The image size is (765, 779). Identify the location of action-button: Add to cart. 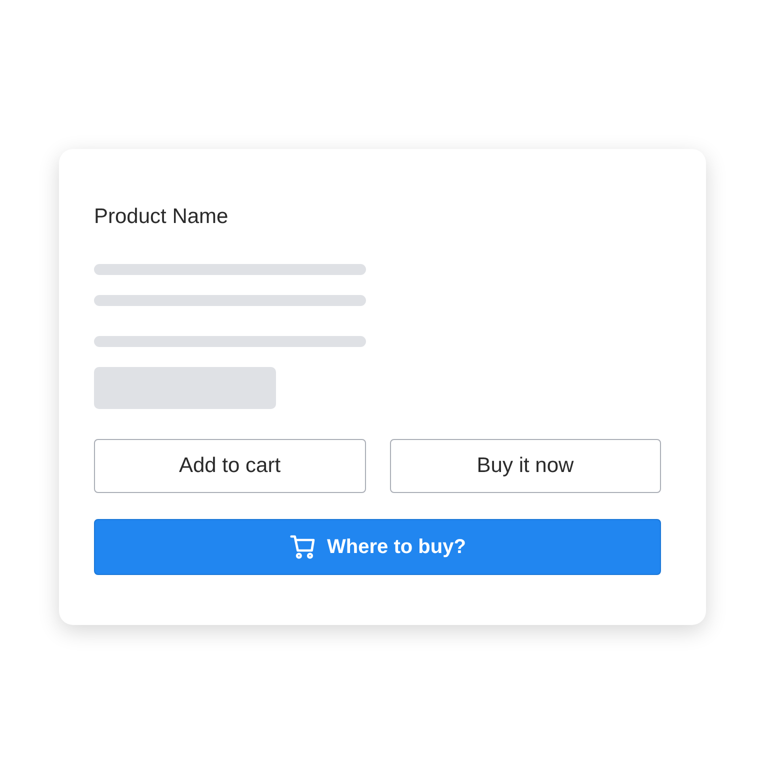
(230, 466).